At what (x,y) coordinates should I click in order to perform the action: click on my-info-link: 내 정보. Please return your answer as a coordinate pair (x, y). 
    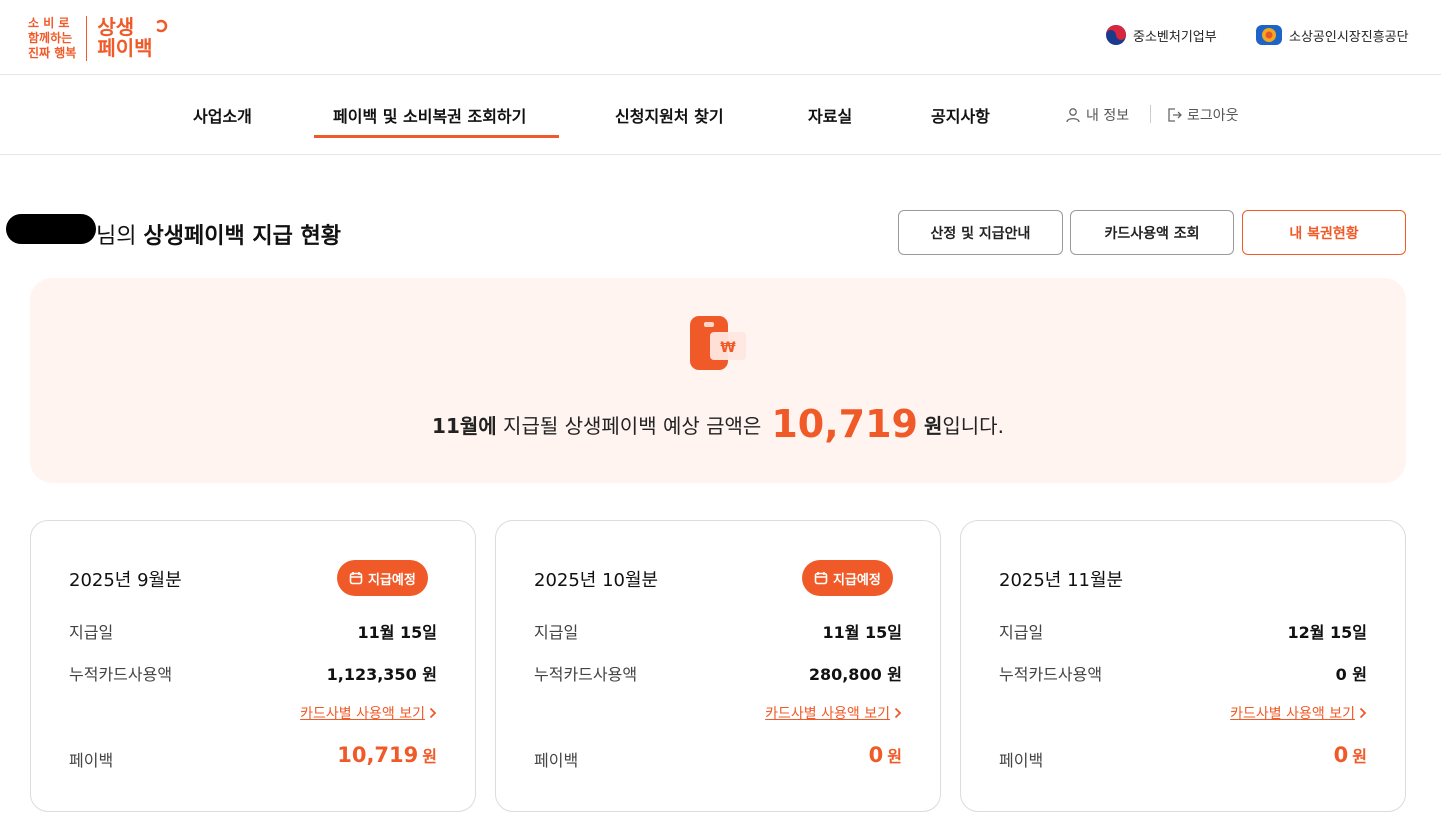
    Looking at the image, I should click on (1097, 115).